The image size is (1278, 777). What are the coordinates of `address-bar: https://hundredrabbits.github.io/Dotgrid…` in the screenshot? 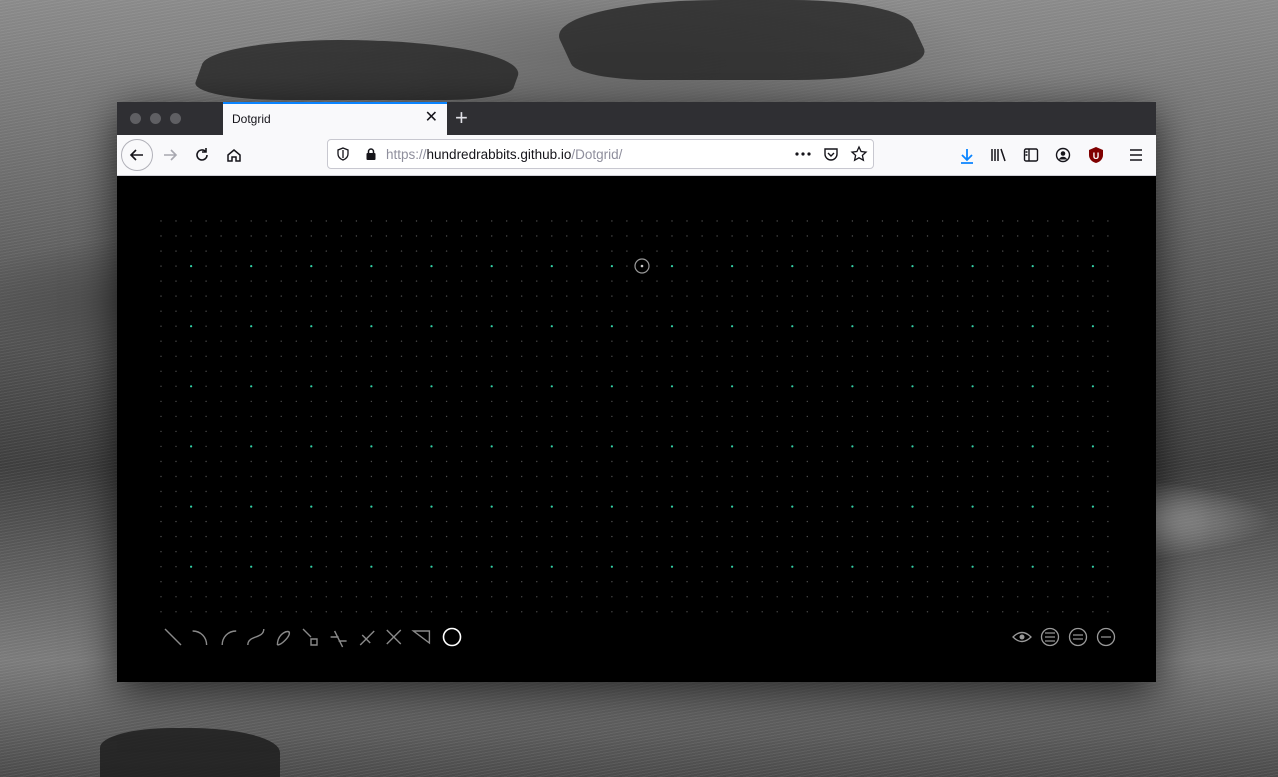 It's located at (600, 154).